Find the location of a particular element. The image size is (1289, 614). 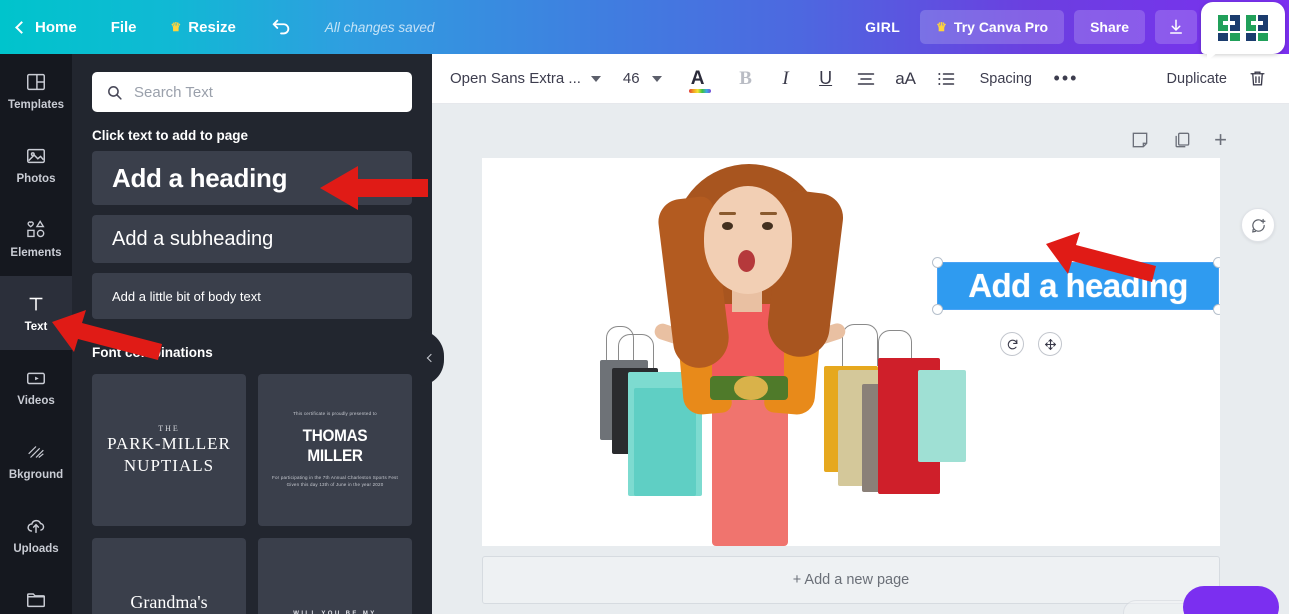

notes-icon is located at coordinates (1140, 140).